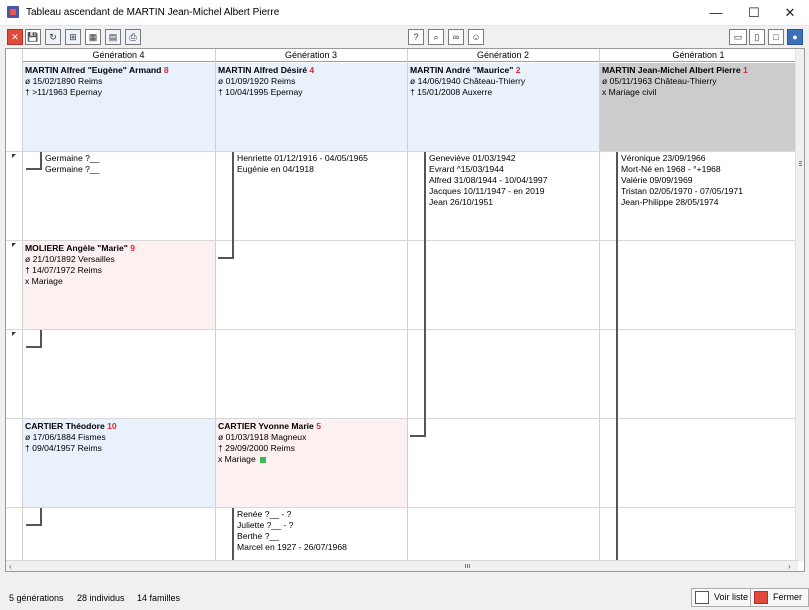 The height and width of the screenshot is (610, 809). Describe the element at coordinates (302, 169) in the screenshot. I see `list-item: Eugénie en 04/1918` at that location.